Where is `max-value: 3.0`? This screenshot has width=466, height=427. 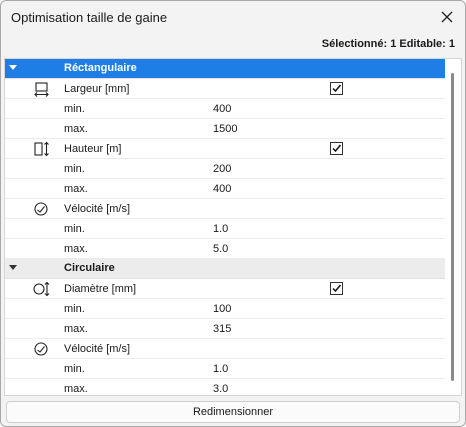
max-value: 3.0 is located at coordinates (220, 389).